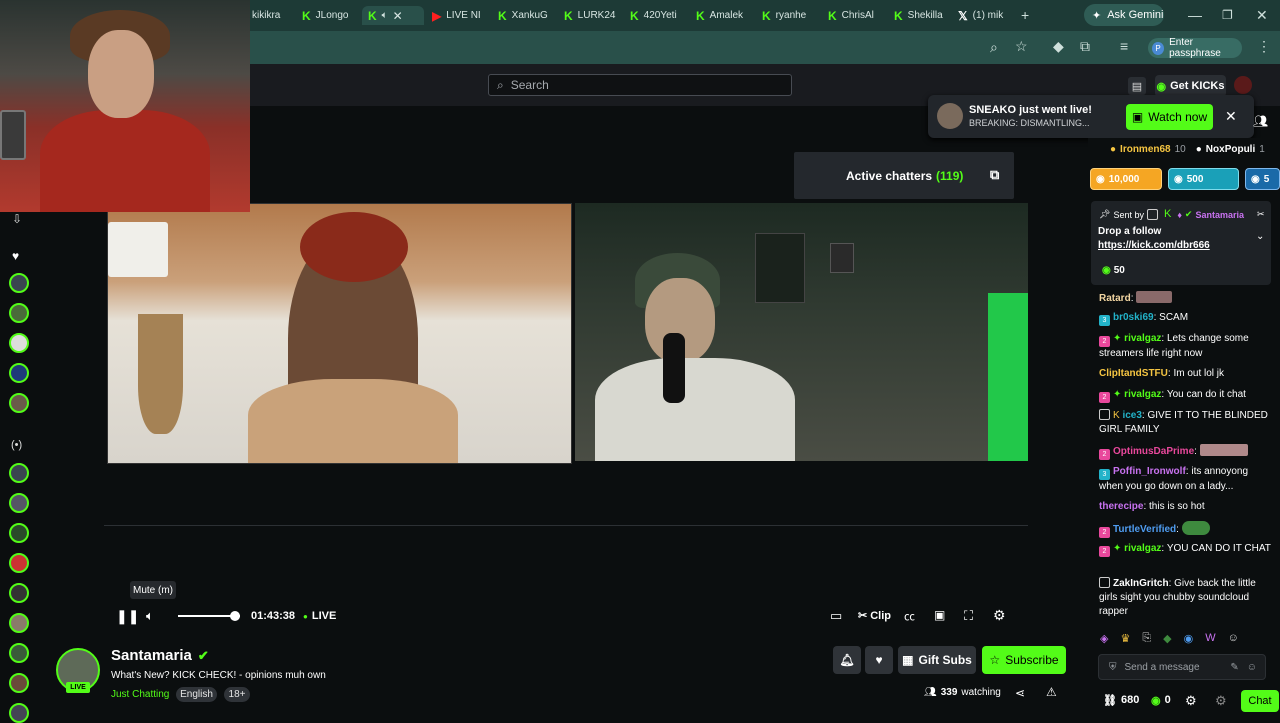  I want to click on gift-box-blue: ◉ 500, so click(1203, 179).